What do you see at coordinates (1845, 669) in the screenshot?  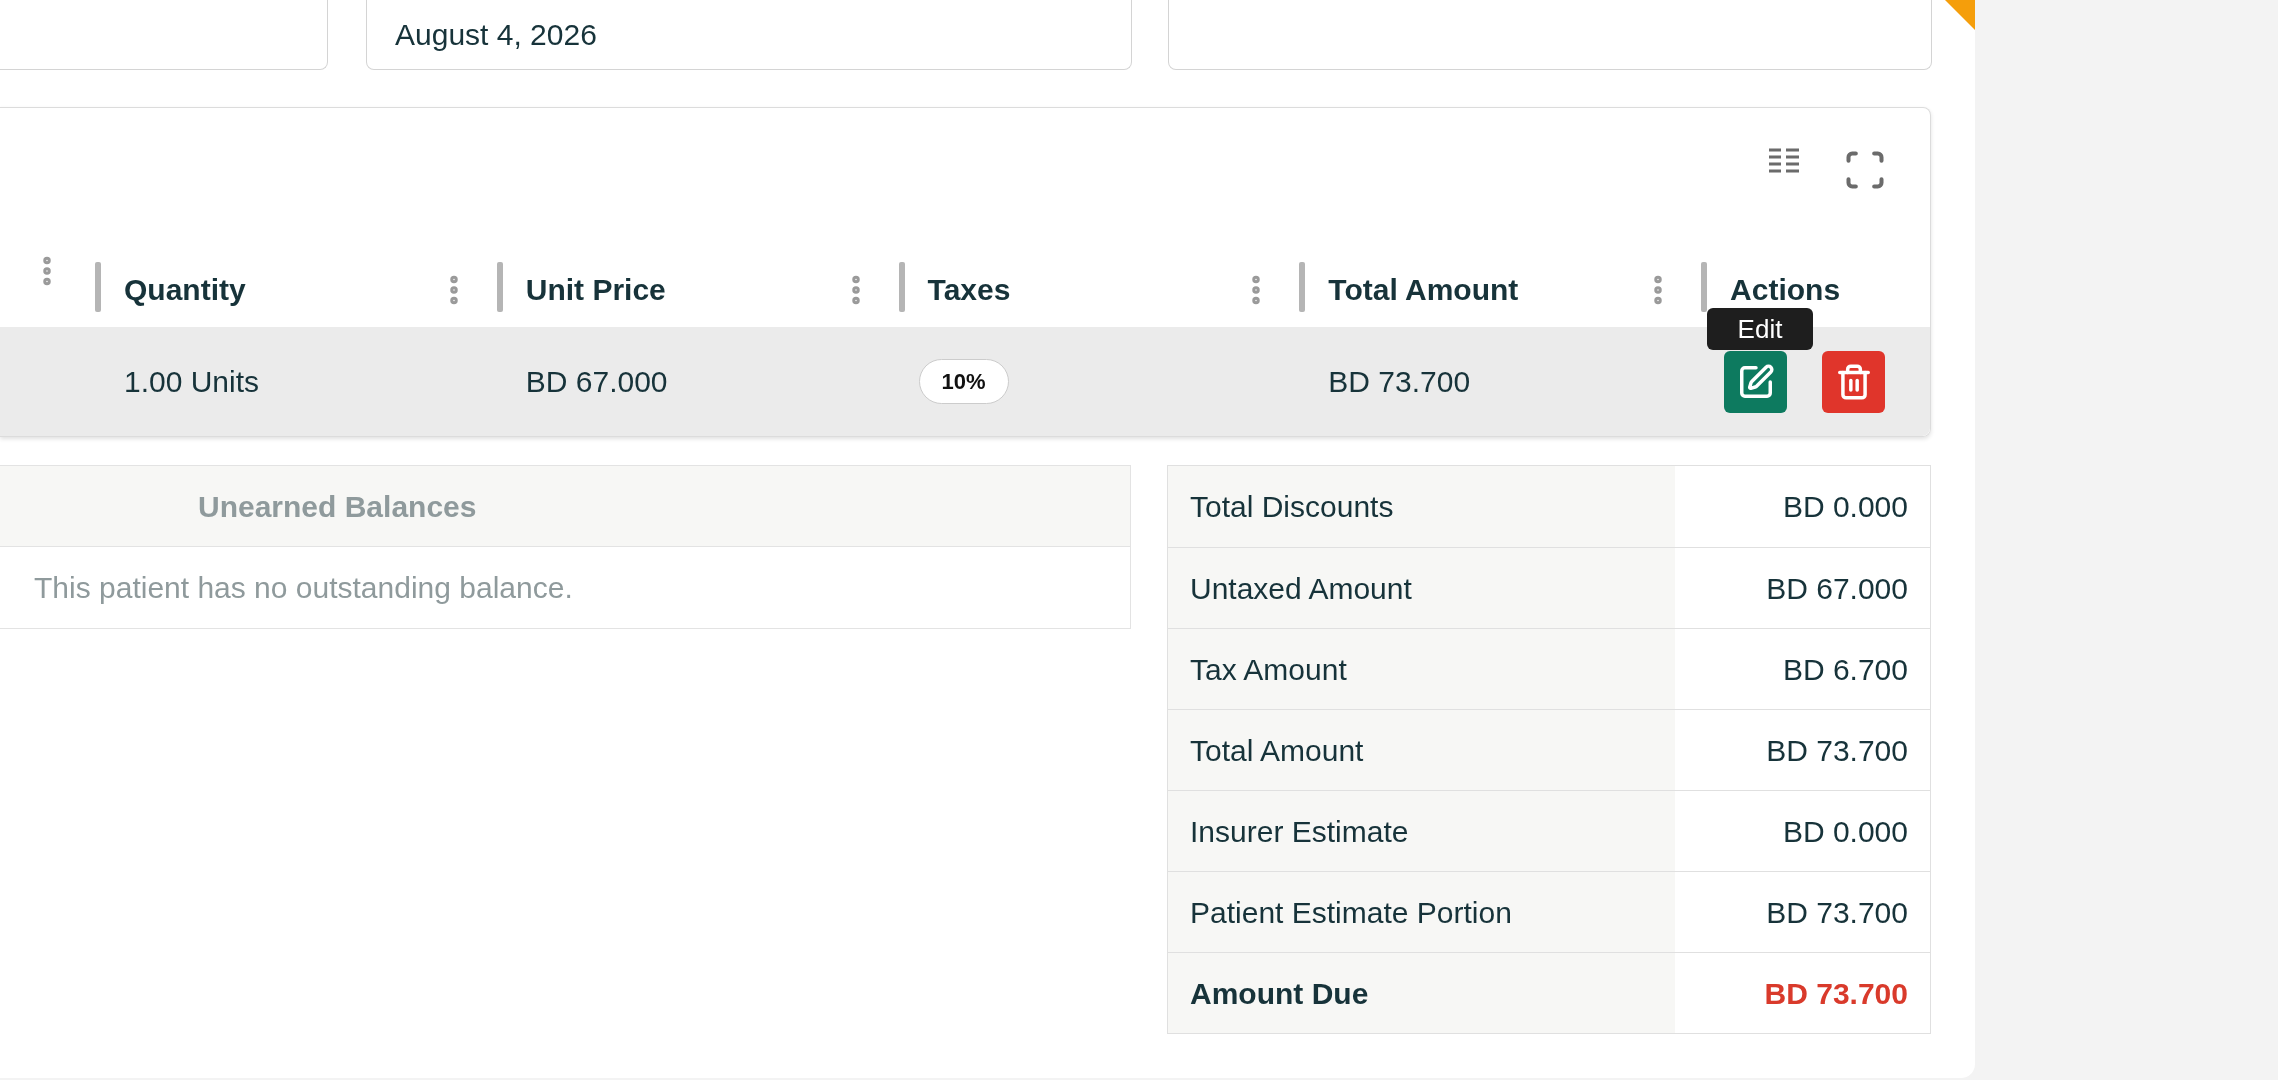 I see `summary-value: BD 6.700` at bounding box center [1845, 669].